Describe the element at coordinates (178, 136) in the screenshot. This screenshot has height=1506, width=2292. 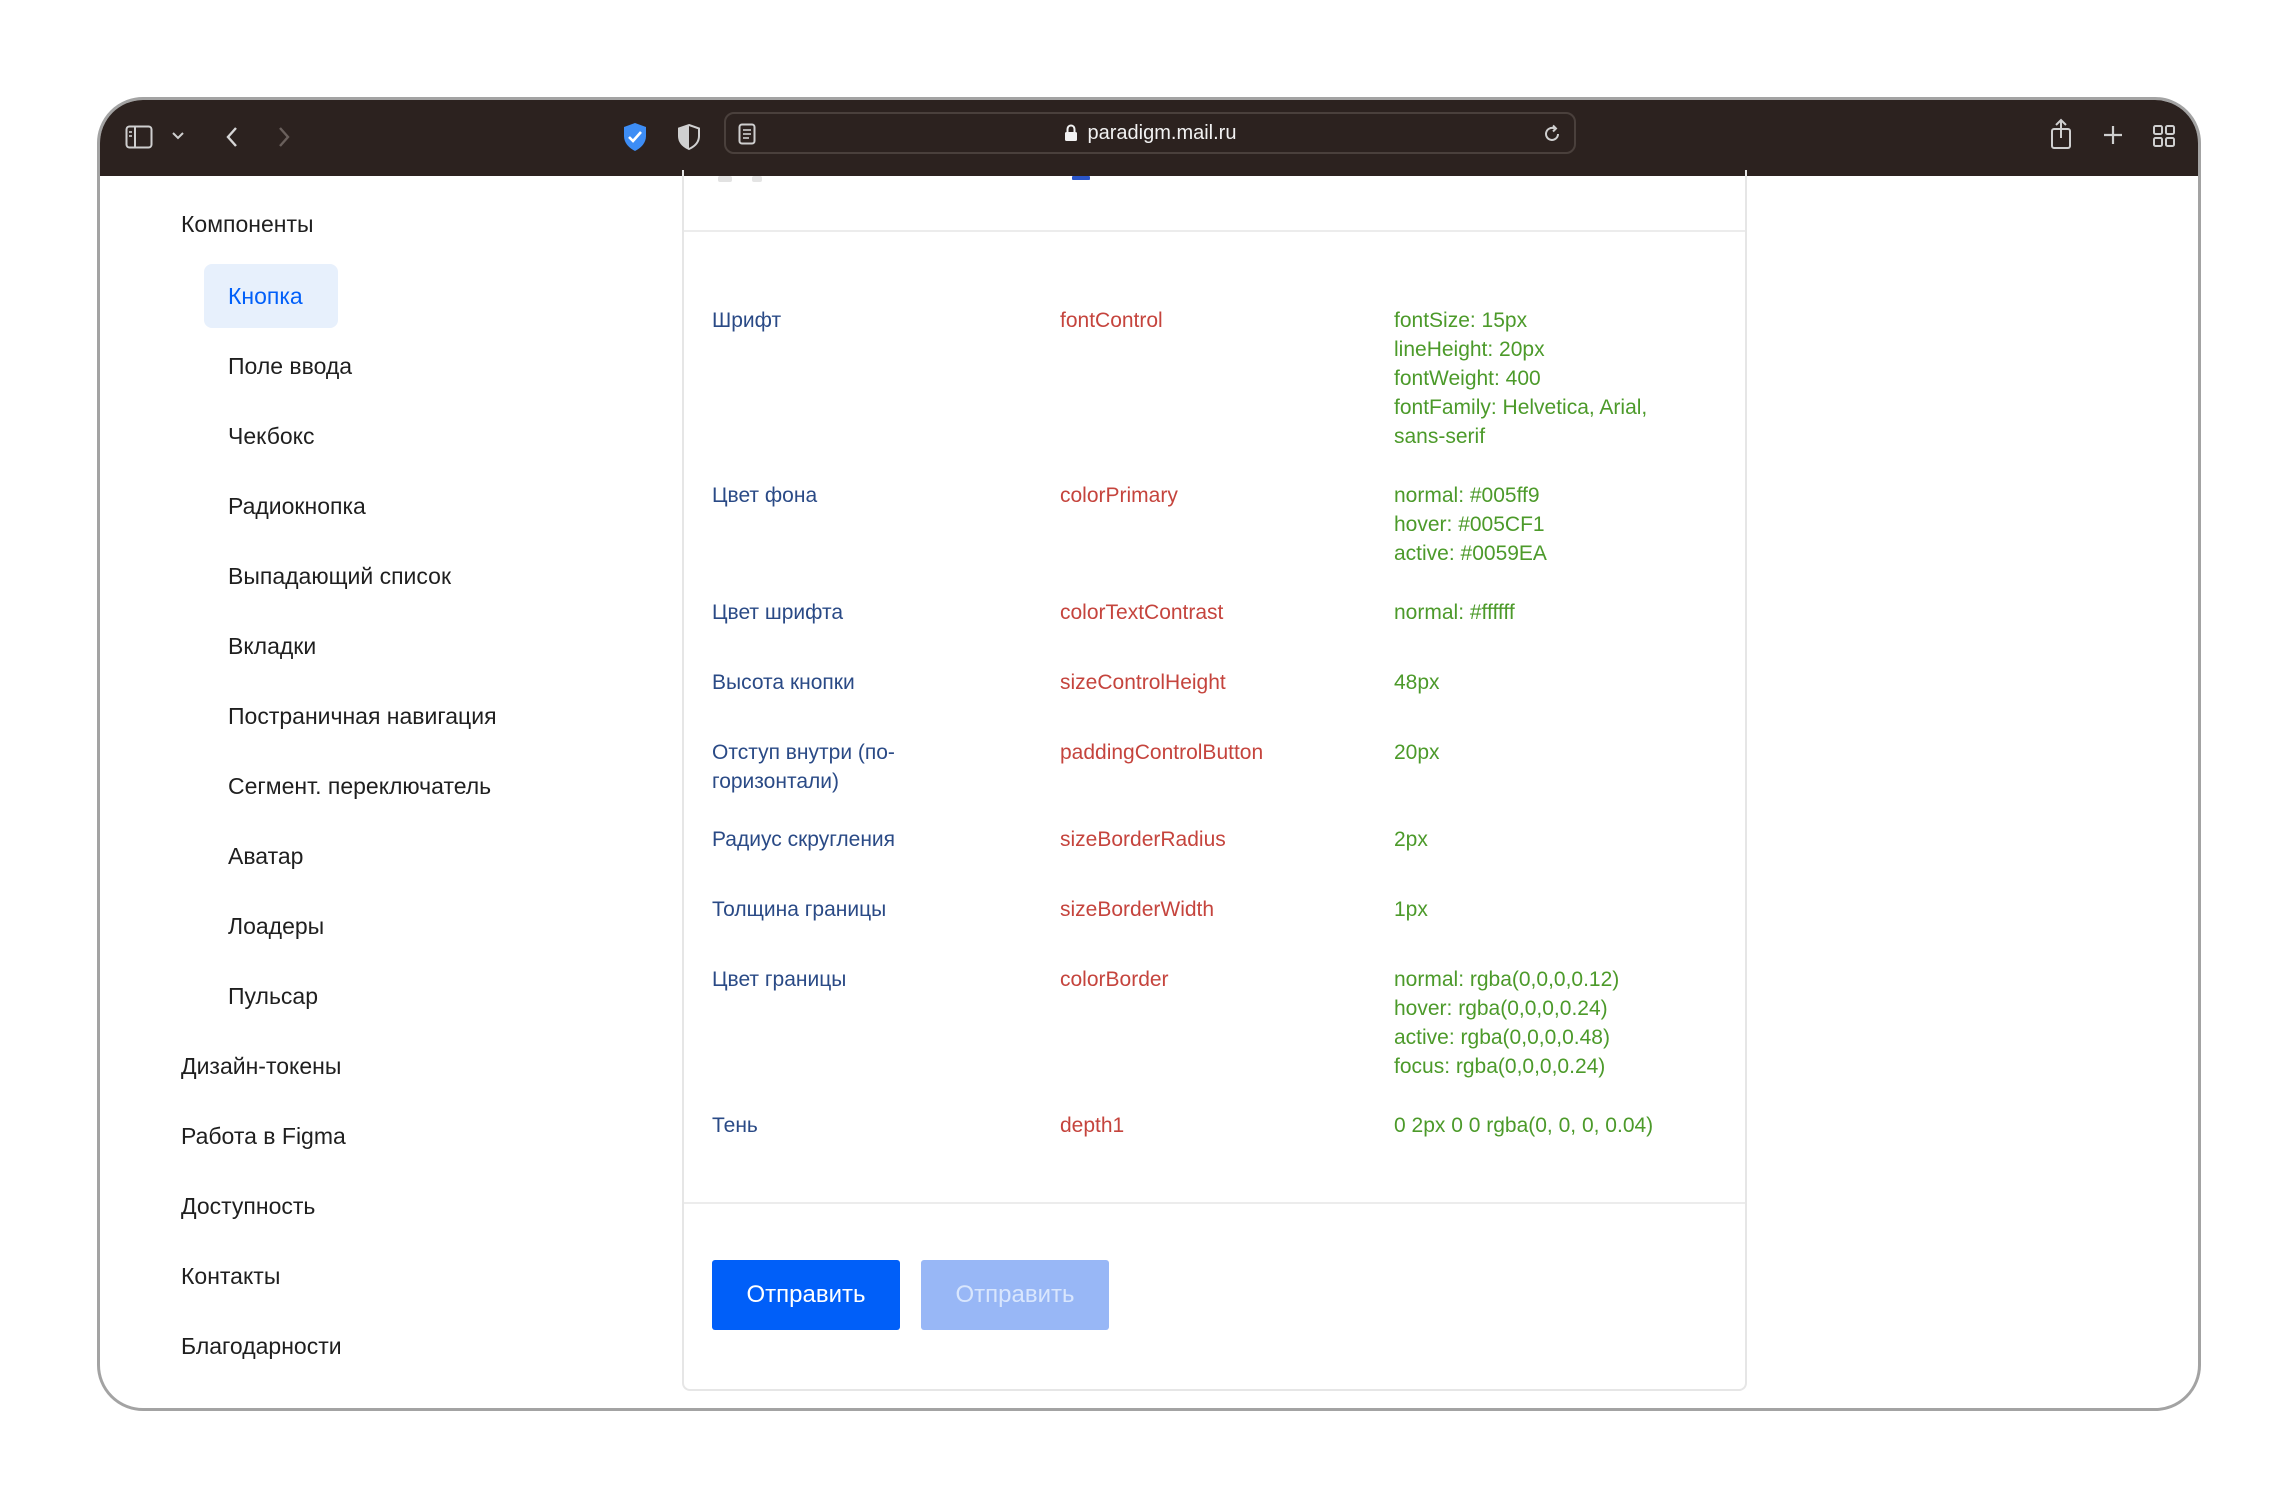
I see `chevron-down-icon` at that location.